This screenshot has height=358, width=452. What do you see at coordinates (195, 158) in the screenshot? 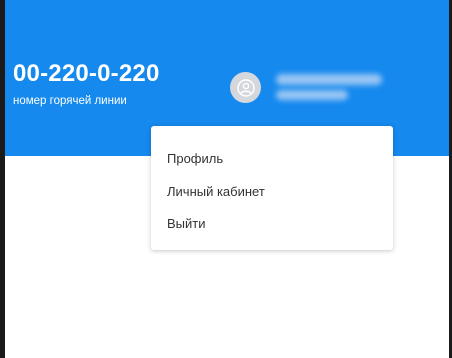
I see `menu-item-profile: Профиль` at bounding box center [195, 158].